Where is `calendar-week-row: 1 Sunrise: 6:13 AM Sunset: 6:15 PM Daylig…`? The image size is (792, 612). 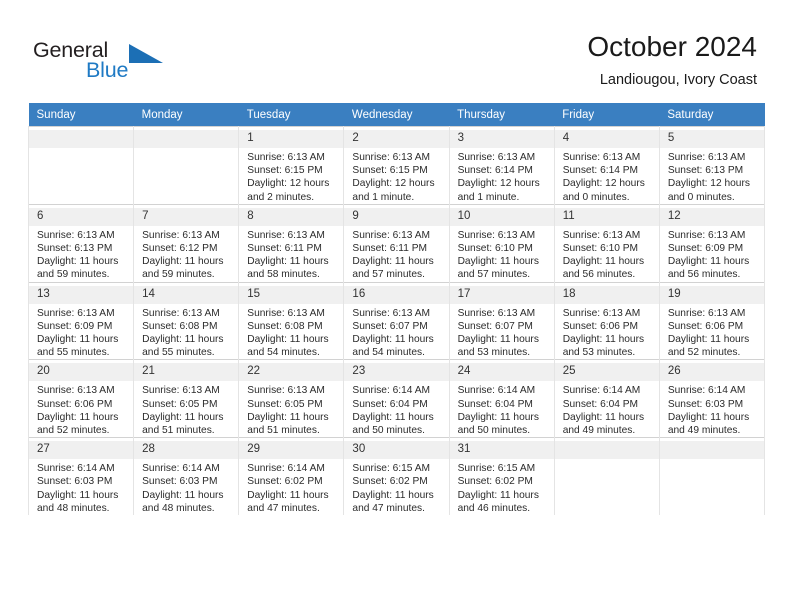 calendar-week-row: 1 Sunrise: 6:13 AM Sunset: 6:15 PM Daylig… is located at coordinates (396, 165).